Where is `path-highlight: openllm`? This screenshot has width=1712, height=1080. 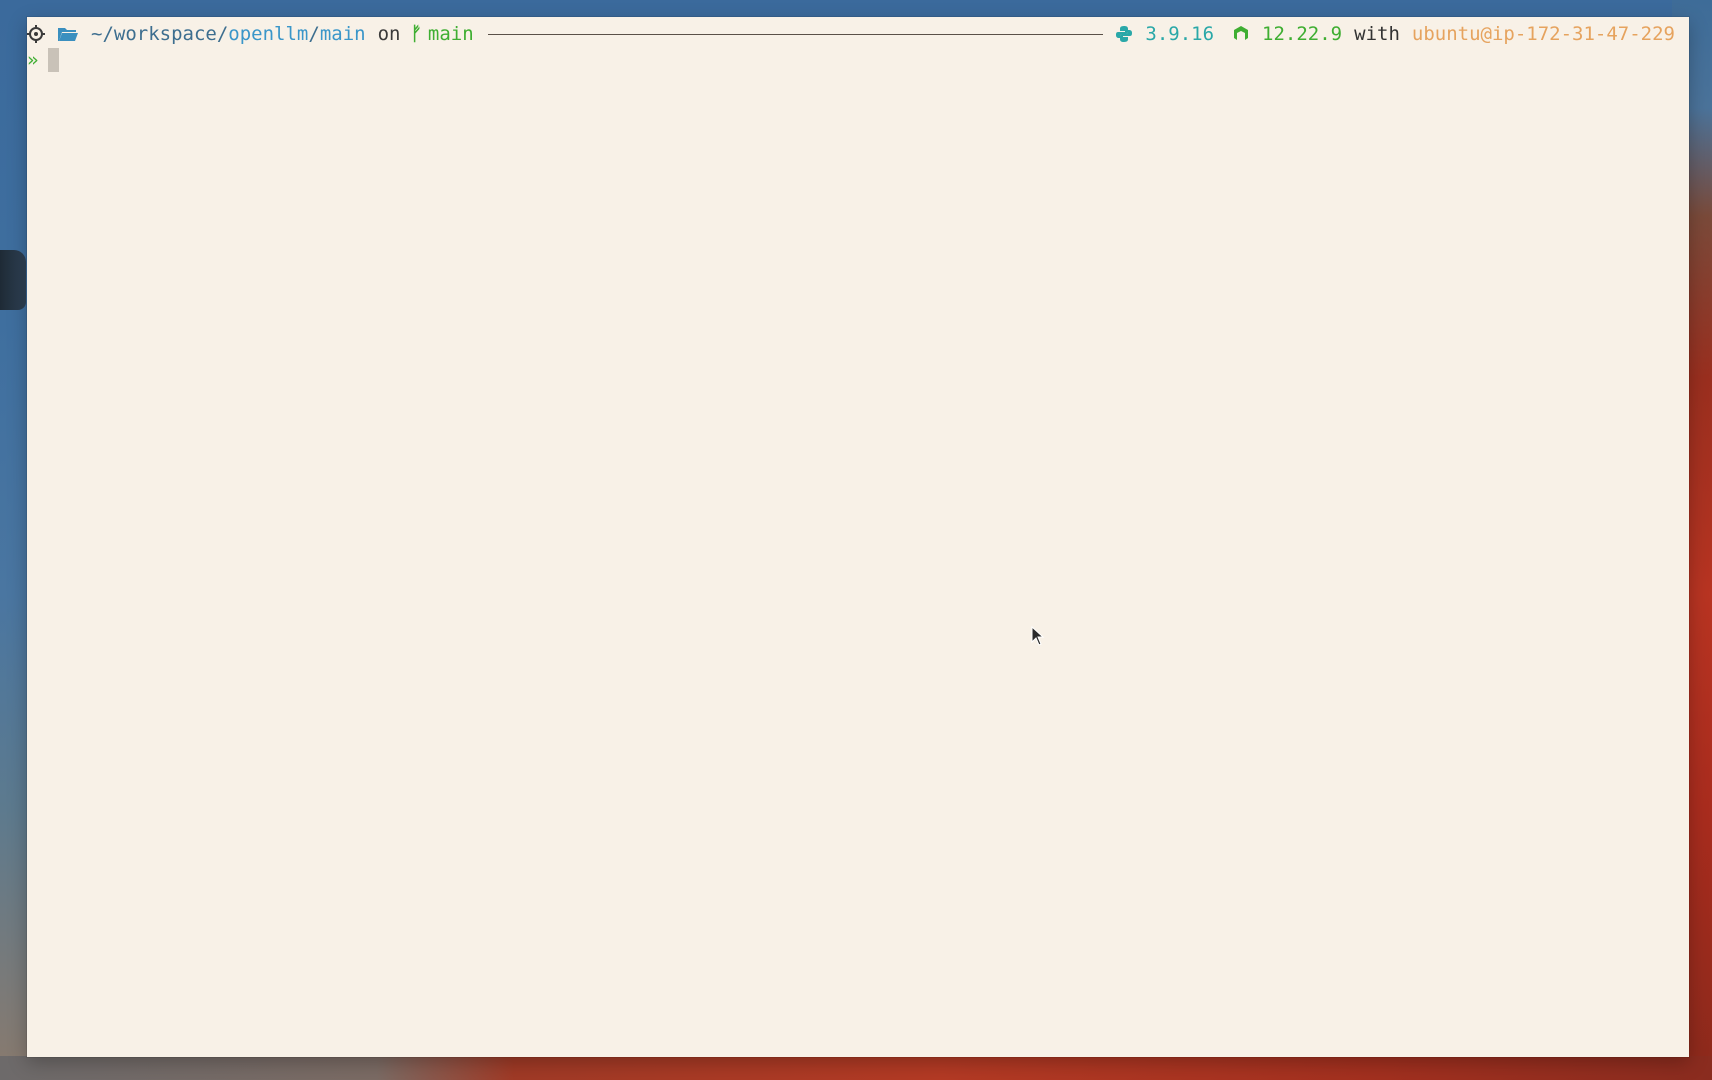 path-highlight: openllm is located at coordinates (268, 34).